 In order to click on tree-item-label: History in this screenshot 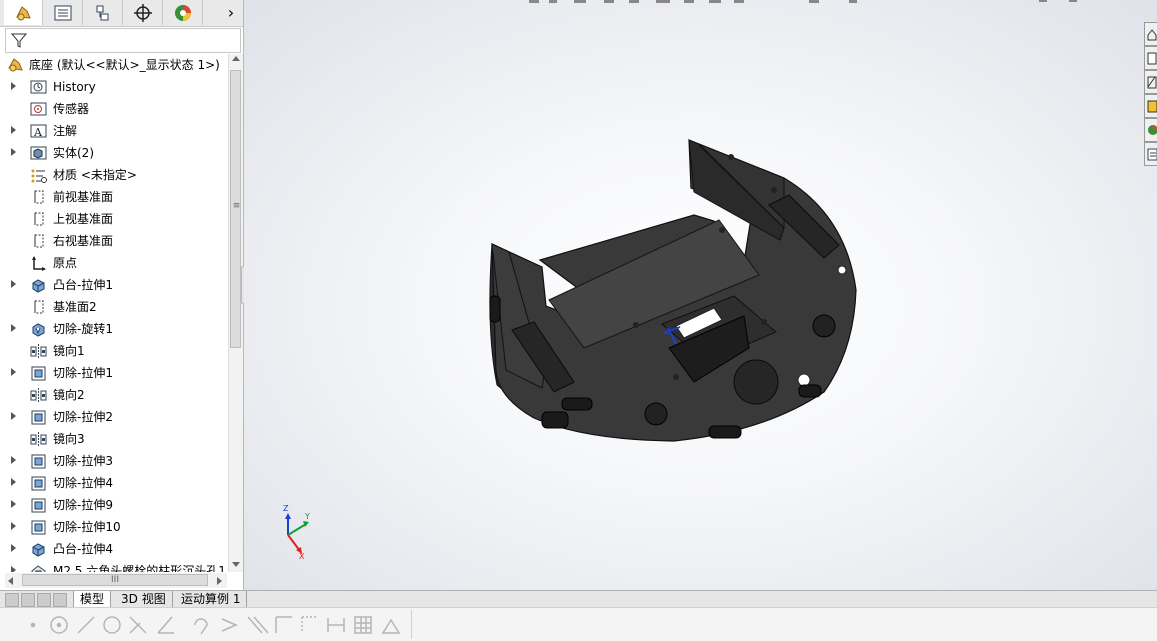, I will do `click(74, 87)`.